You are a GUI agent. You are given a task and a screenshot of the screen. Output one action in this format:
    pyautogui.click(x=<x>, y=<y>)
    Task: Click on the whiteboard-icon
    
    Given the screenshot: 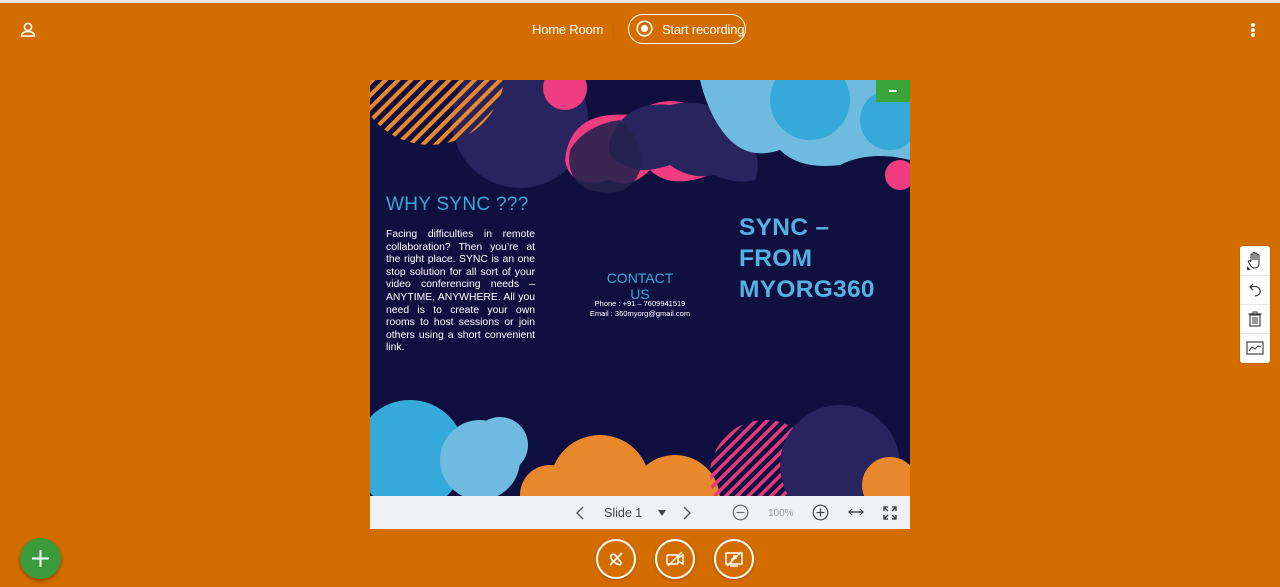 What is the action you would take?
    pyautogui.click(x=1255, y=348)
    